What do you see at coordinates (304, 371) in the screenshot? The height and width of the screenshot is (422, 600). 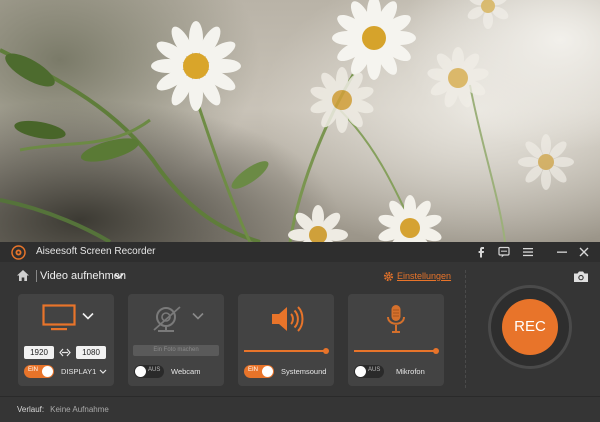 I see `system-sound-label: Systemsound` at bounding box center [304, 371].